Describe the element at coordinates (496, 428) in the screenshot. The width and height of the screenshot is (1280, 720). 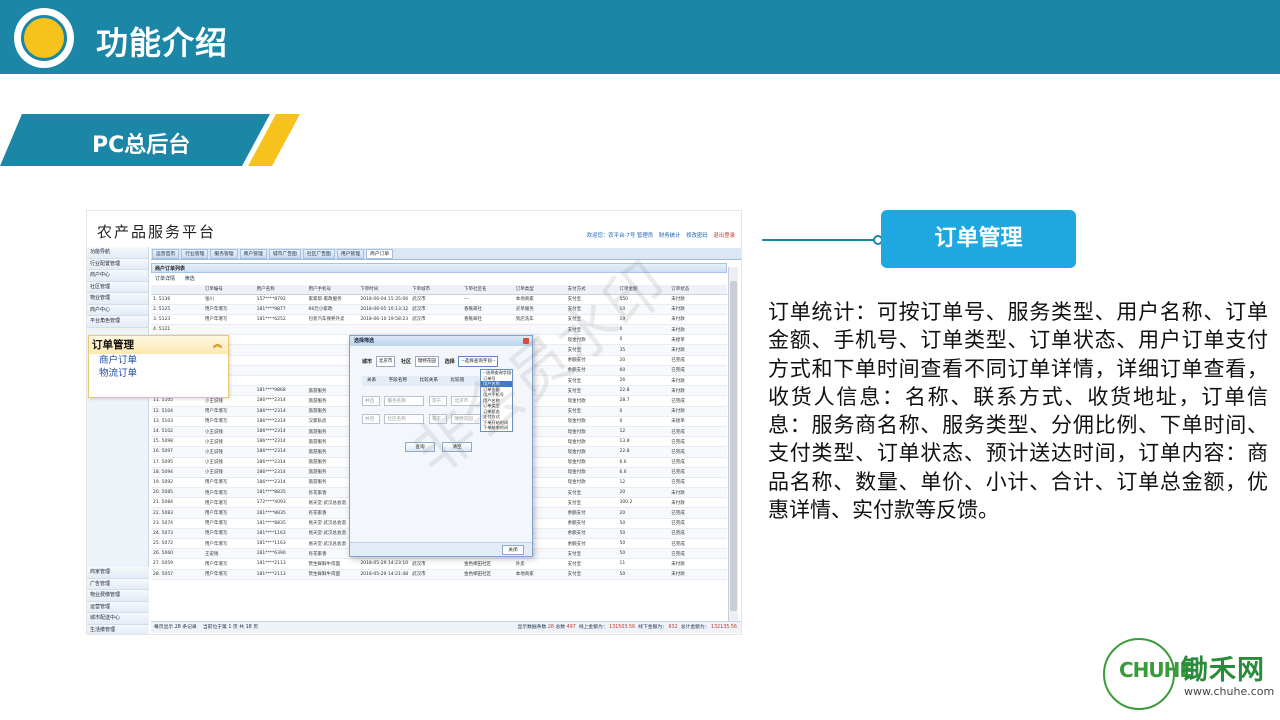
I see `dropdown-option: 下单结束时间` at that location.